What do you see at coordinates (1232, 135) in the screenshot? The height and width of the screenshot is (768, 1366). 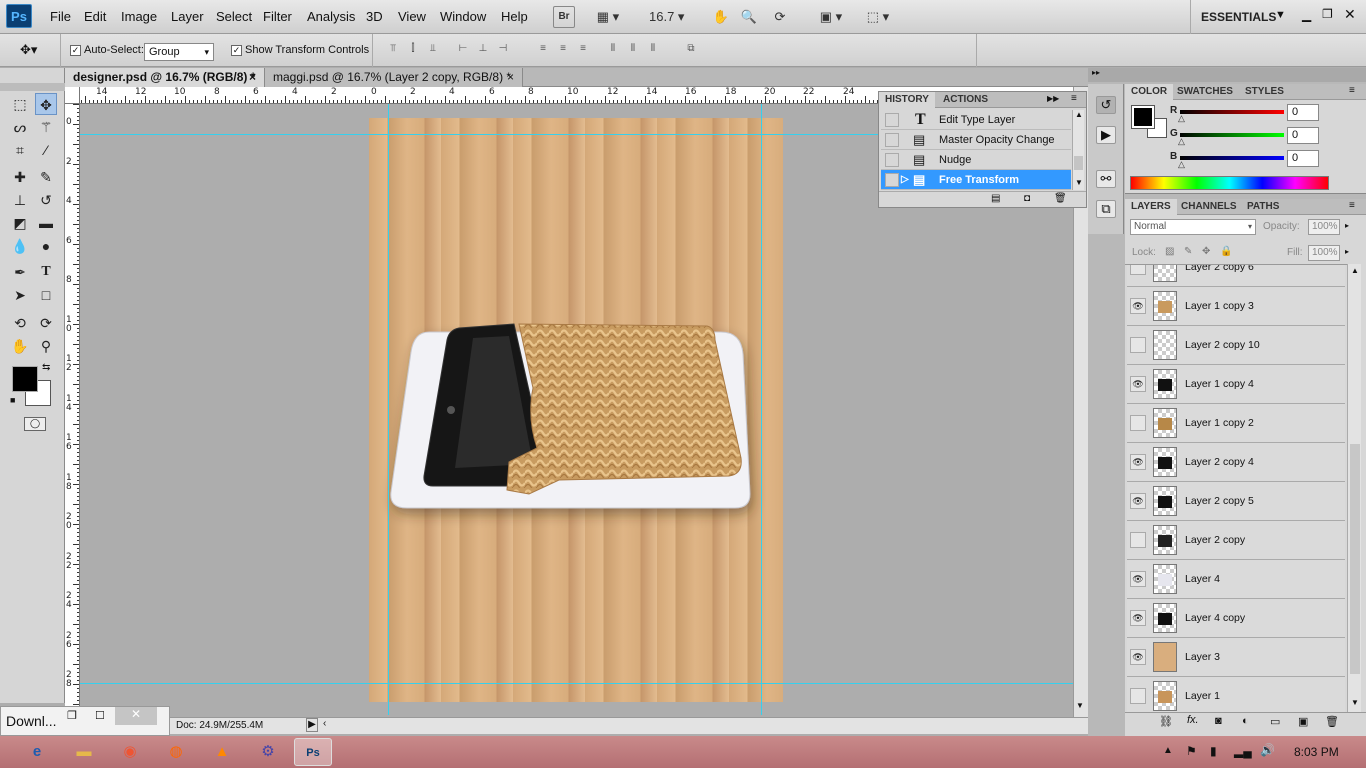 I see `green-slider` at bounding box center [1232, 135].